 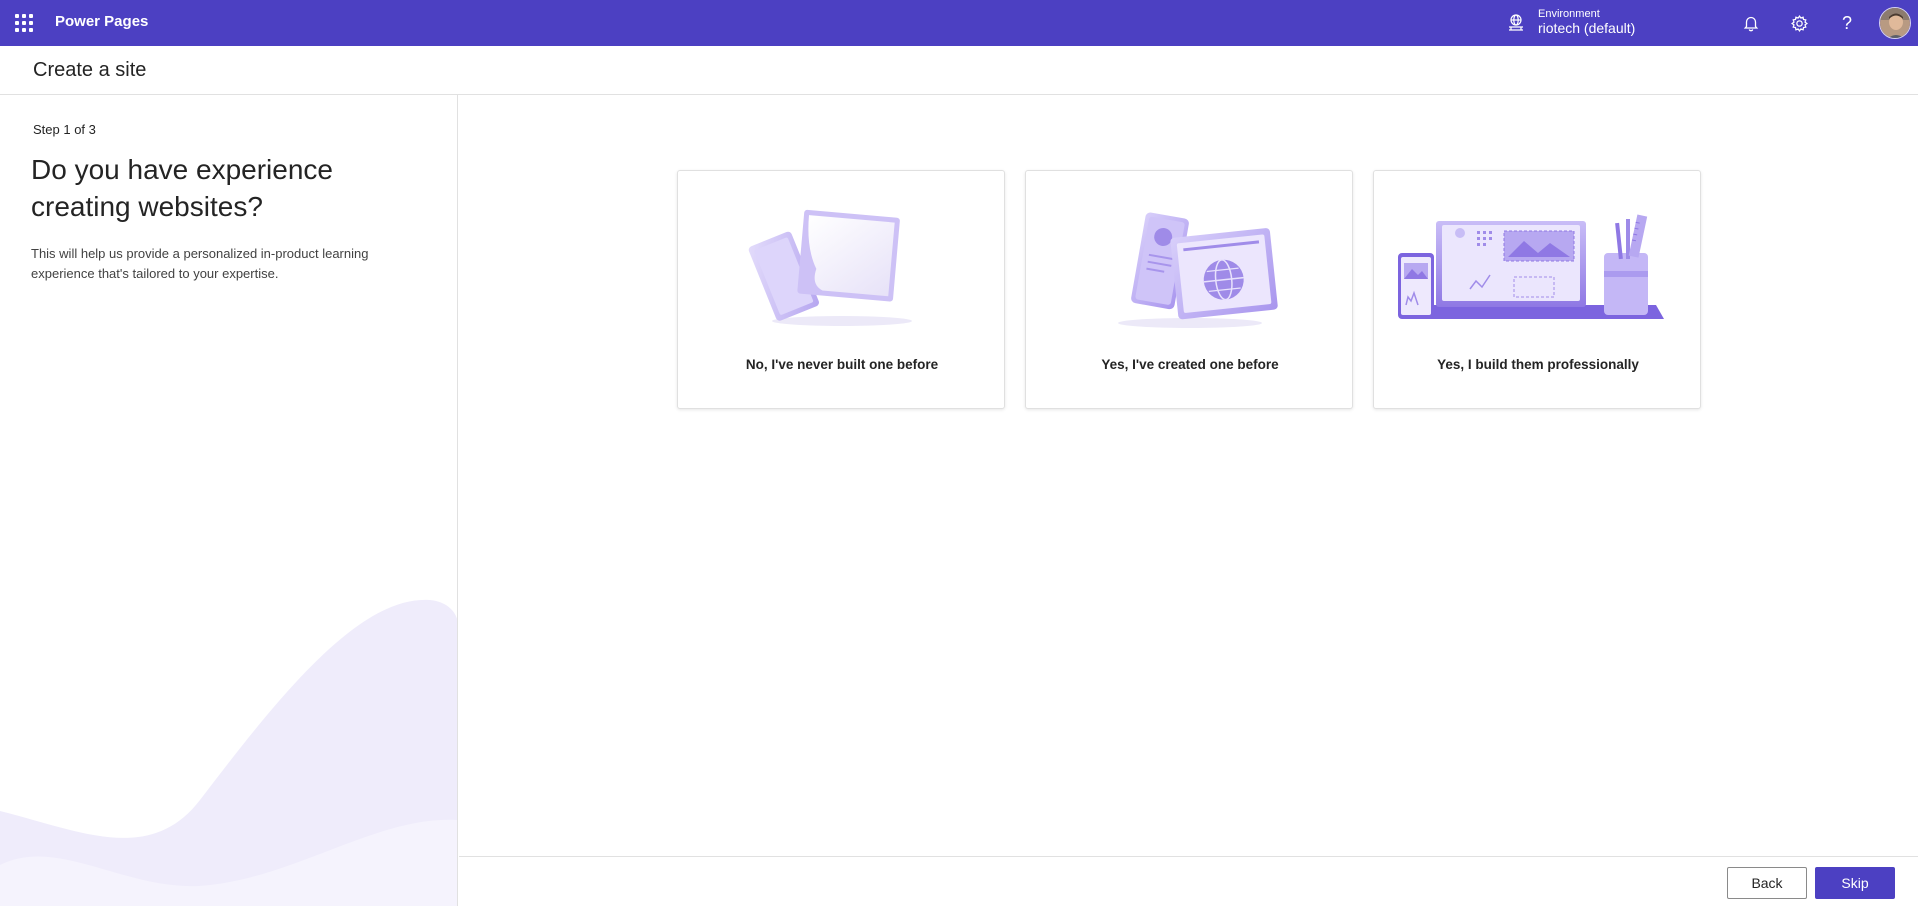 What do you see at coordinates (101, 21) in the screenshot?
I see `app-name: Power Pages` at bounding box center [101, 21].